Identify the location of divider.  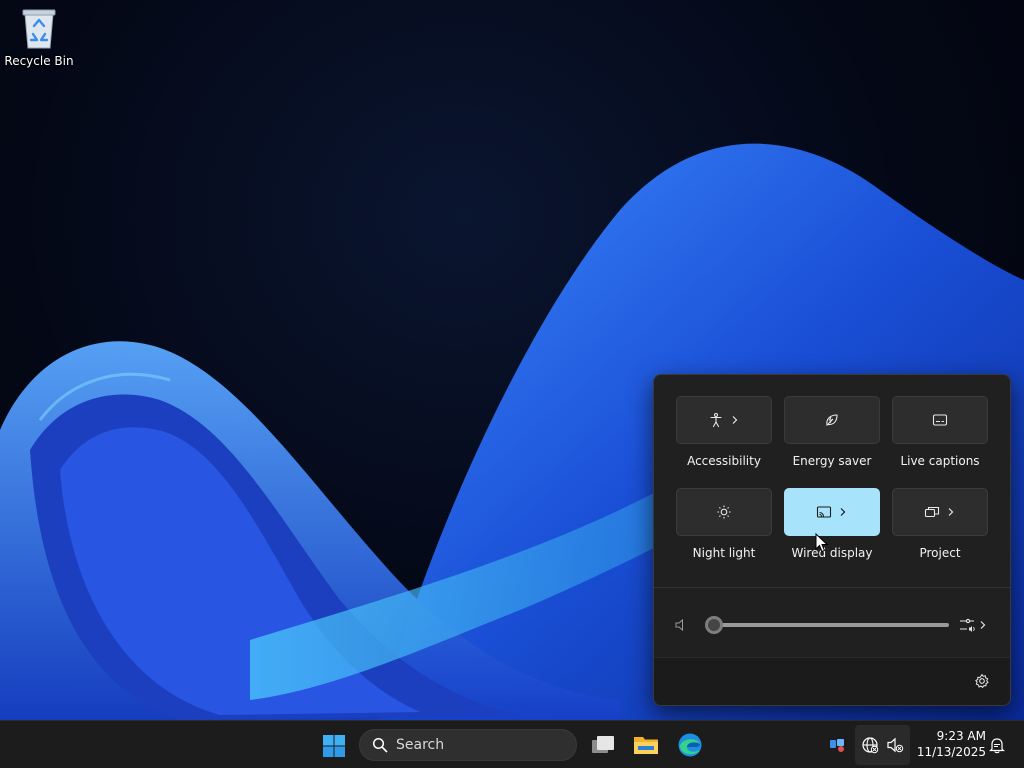
(832, 587).